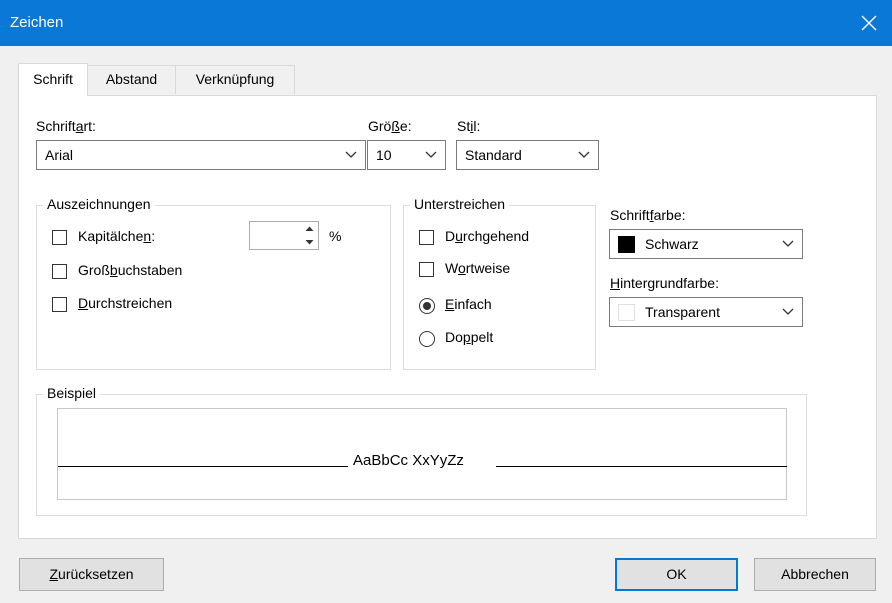 Image resolution: width=892 pixels, height=603 pixels. I want to click on grossbuchstaben-label: Großbuchstaben, so click(130, 270).